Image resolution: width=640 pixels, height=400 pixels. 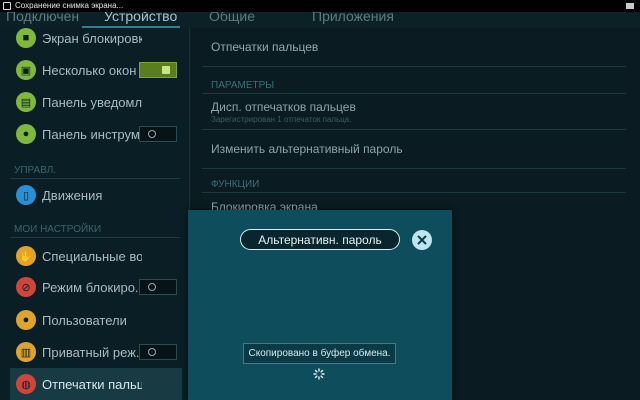 What do you see at coordinates (630, 6) in the screenshot?
I see `battery-icon` at bounding box center [630, 6].